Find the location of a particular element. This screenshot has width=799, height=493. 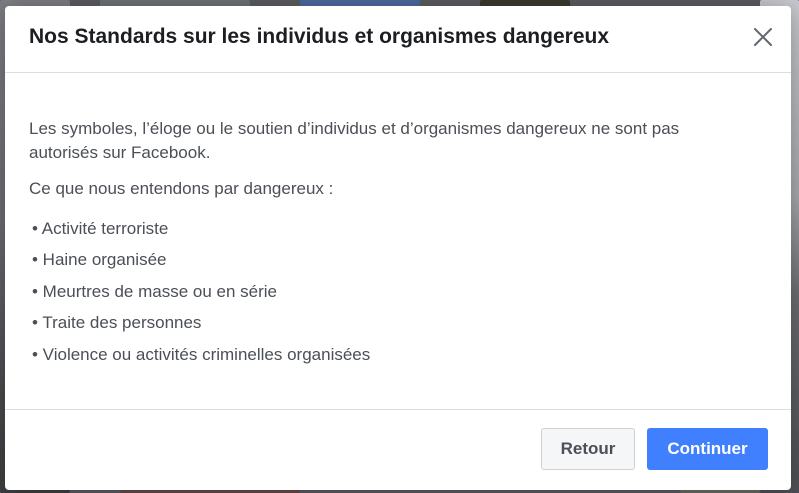

close-icon is located at coordinates (763, 37).